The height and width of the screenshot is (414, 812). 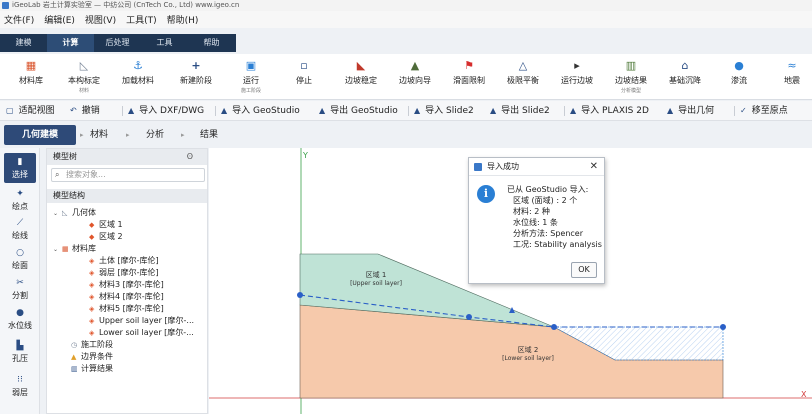 What do you see at coordinates (124, 260) in the screenshot?
I see `tree-node-material: ◈ 土体 [摩尔-库伦]` at bounding box center [124, 260].